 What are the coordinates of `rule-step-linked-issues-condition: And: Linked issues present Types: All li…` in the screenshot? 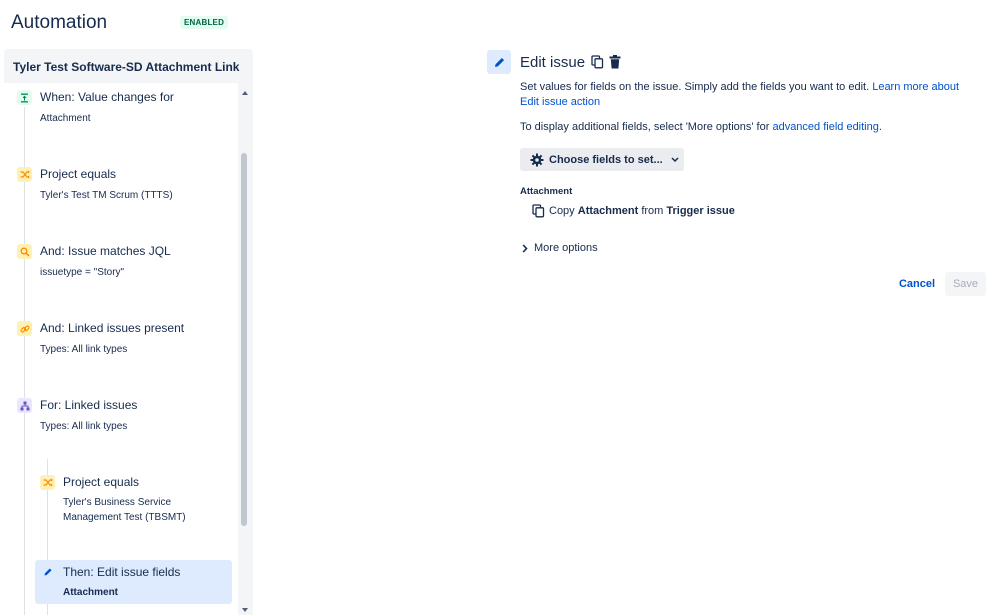 It's located at (121, 341).